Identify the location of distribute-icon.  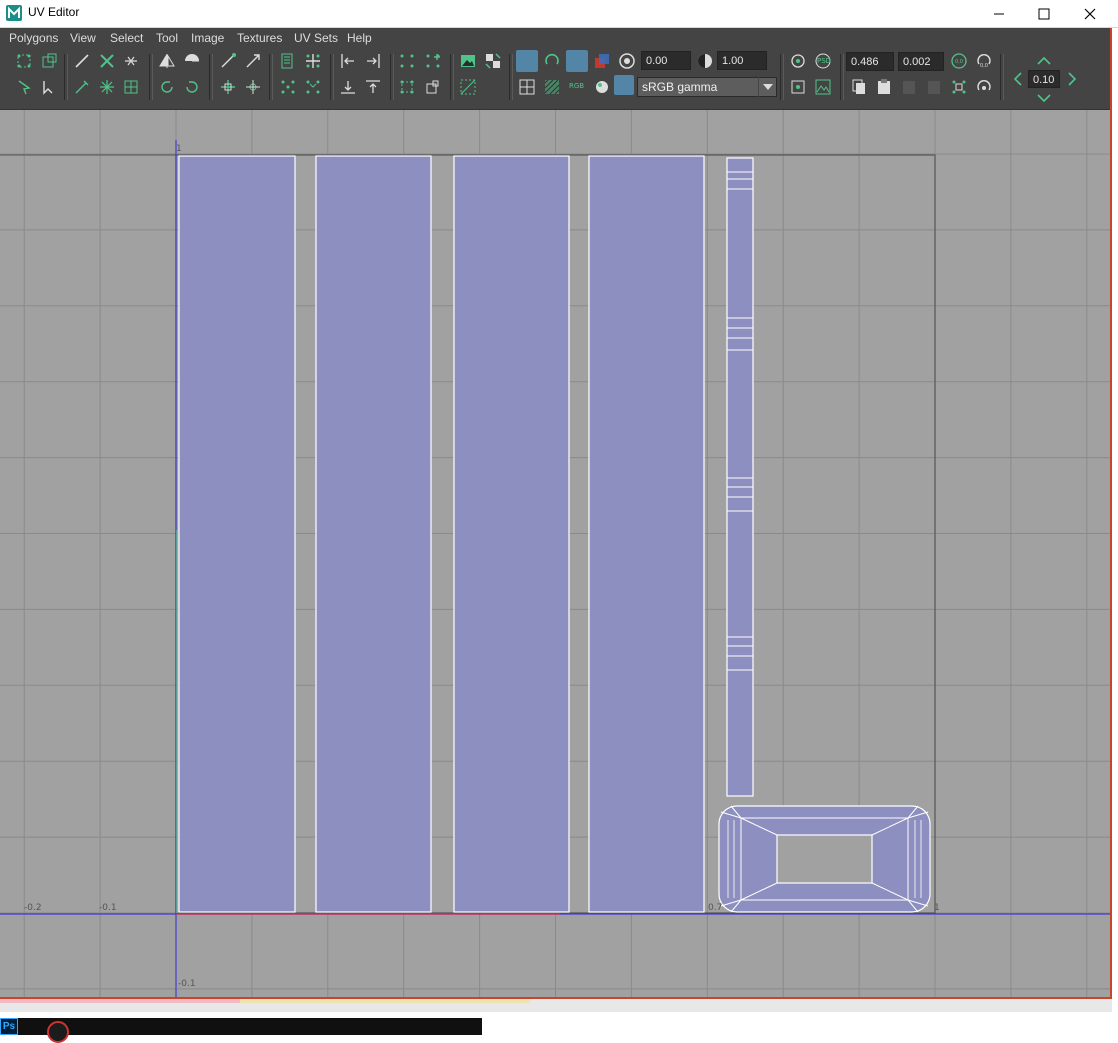
(288, 87).